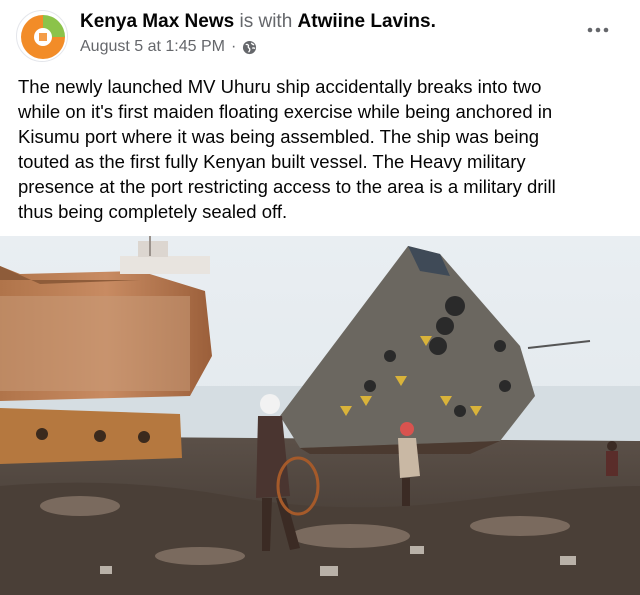 The image size is (640, 595). Describe the element at coordinates (330, 47) in the screenshot. I see `timestamp-line: August 5 at 1:45 PM ·` at that location.